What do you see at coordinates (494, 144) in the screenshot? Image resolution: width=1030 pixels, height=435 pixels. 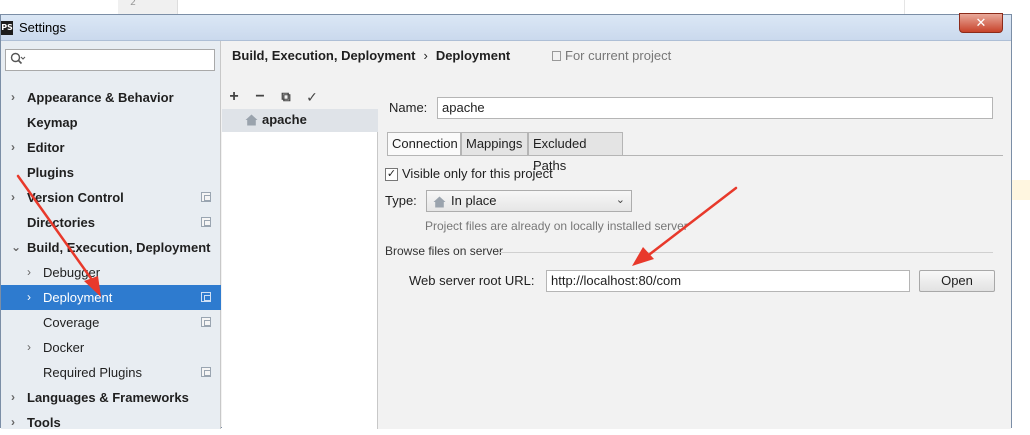 I see `tab-mappings: Mappings` at bounding box center [494, 144].